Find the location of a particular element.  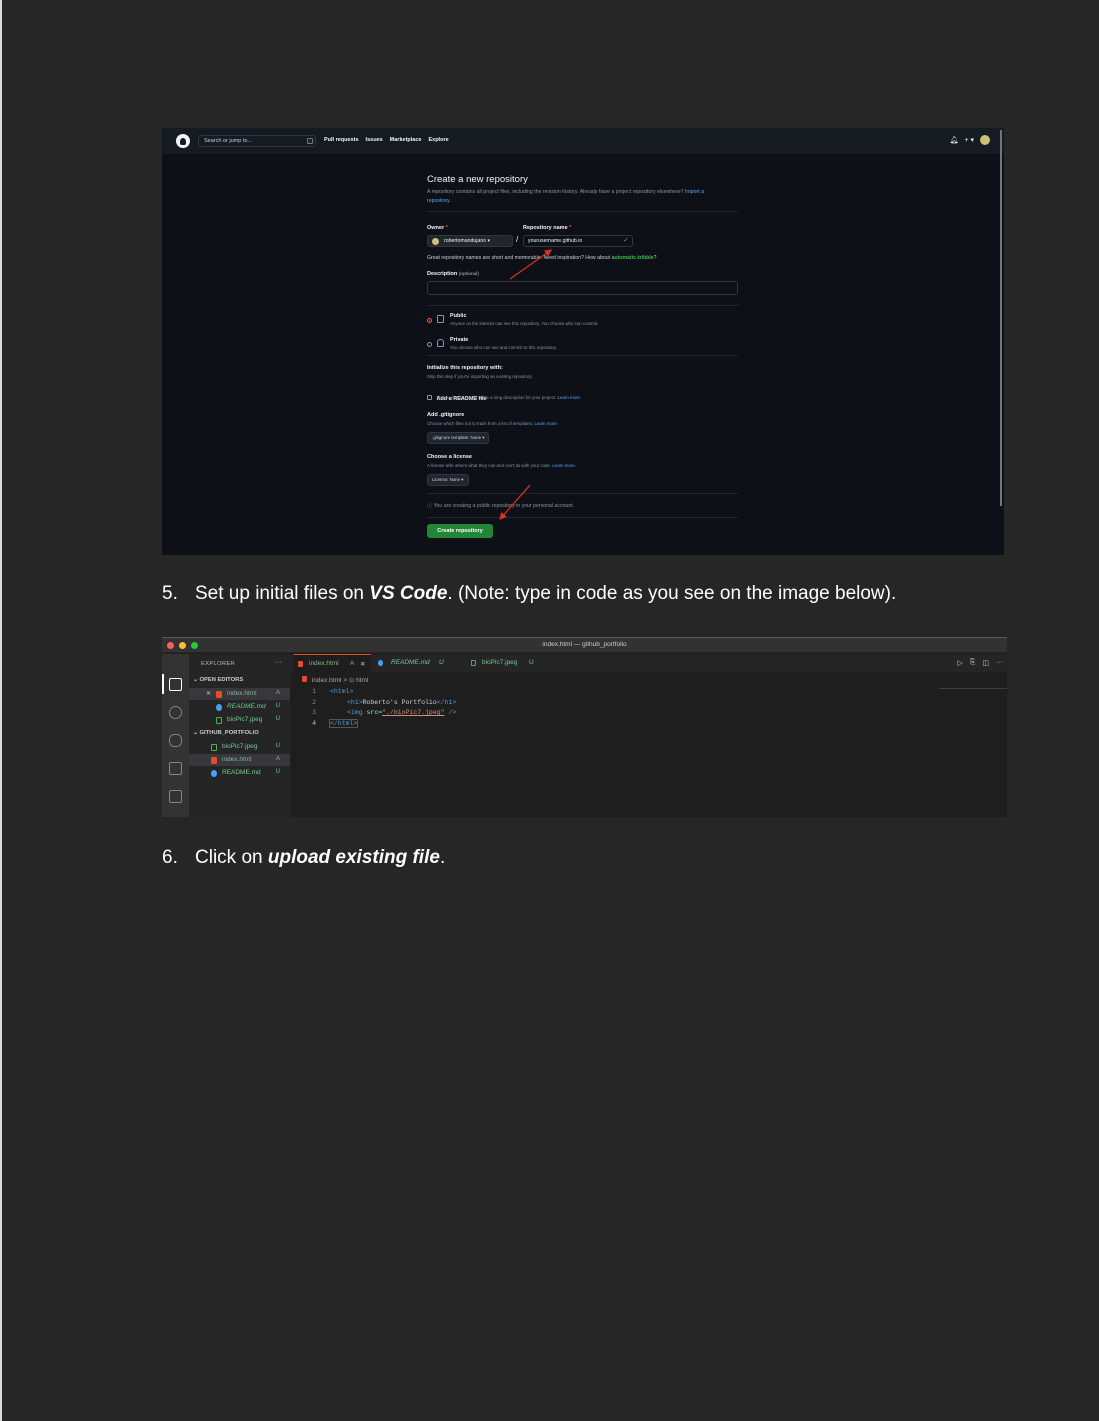

code-token: <h1> is located at coordinates (355, 702).